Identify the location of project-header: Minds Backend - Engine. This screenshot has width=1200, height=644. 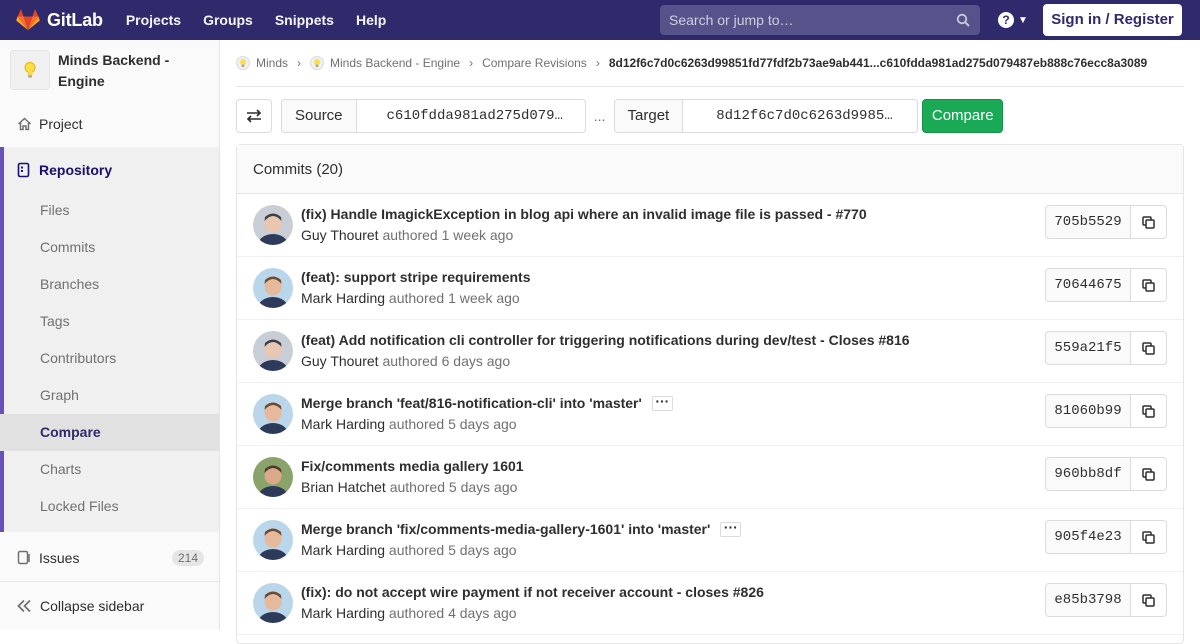
(109, 70).